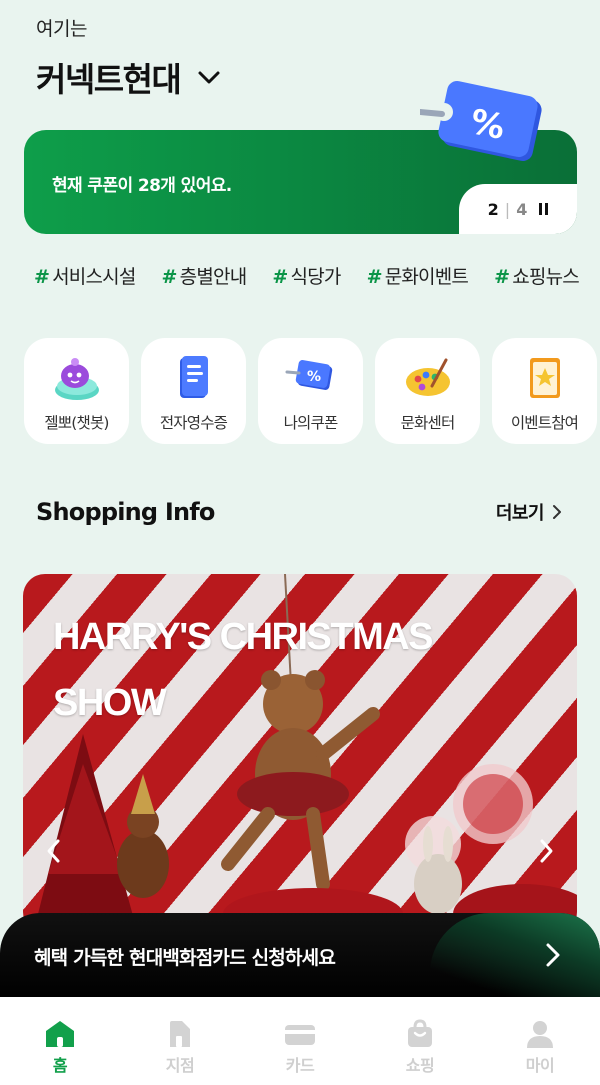 This screenshot has height=1085, width=600. What do you see at coordinates (540, 1034) in the screenshot?
I see `user-icon` at bounding box center [540, 1034].